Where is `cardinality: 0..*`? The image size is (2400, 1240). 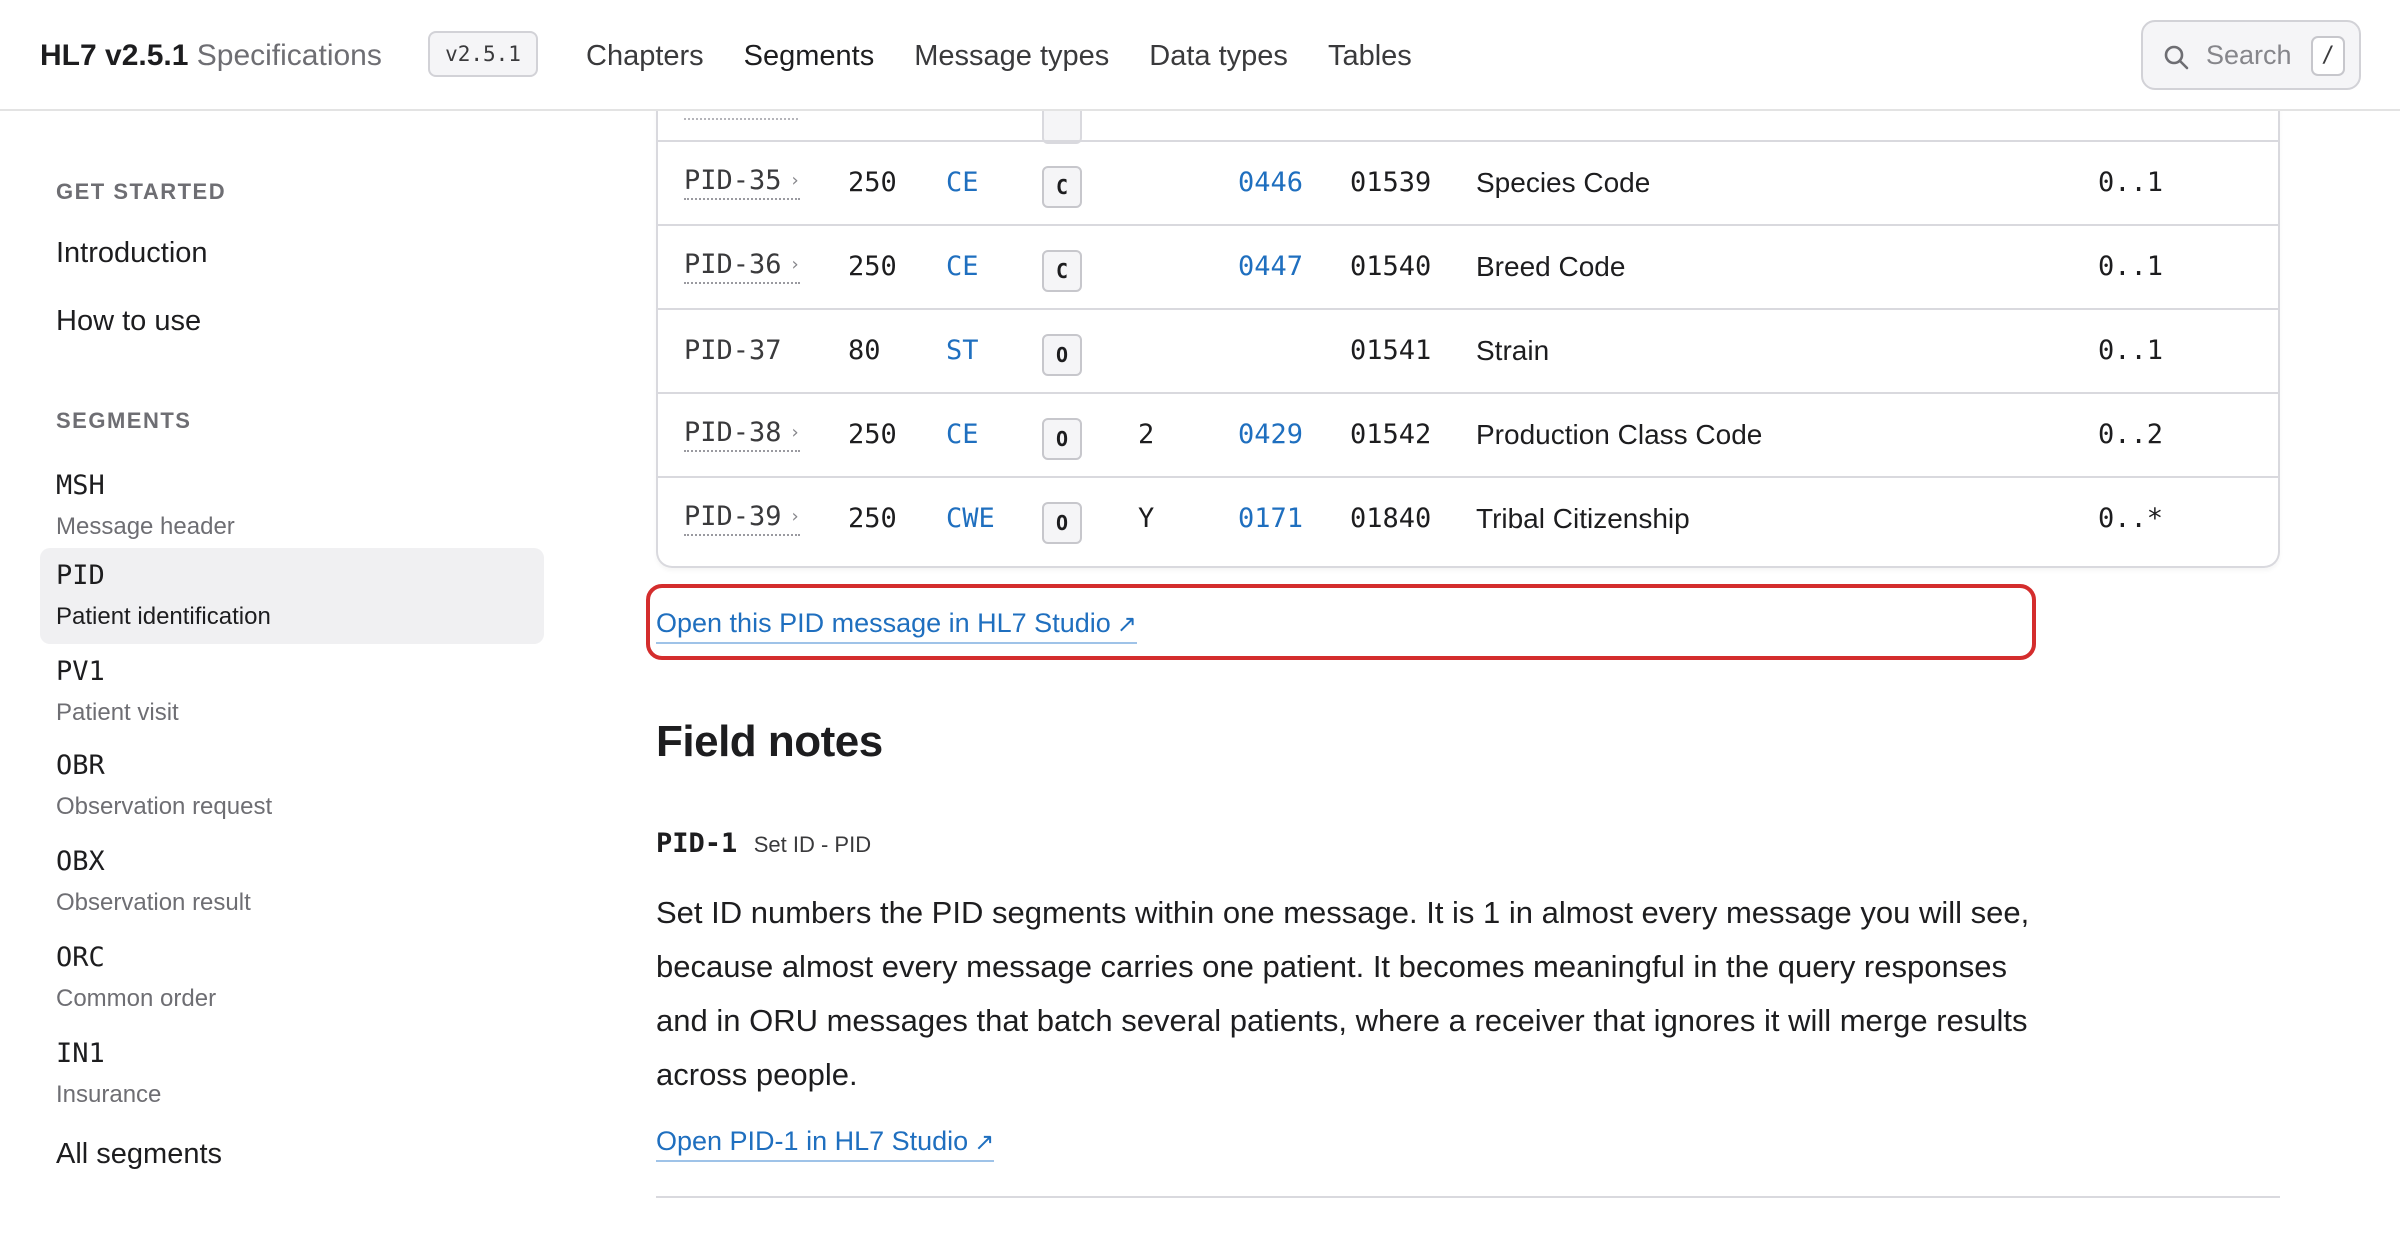 cardinality: 0..* is located at coordinates (2131, 518).